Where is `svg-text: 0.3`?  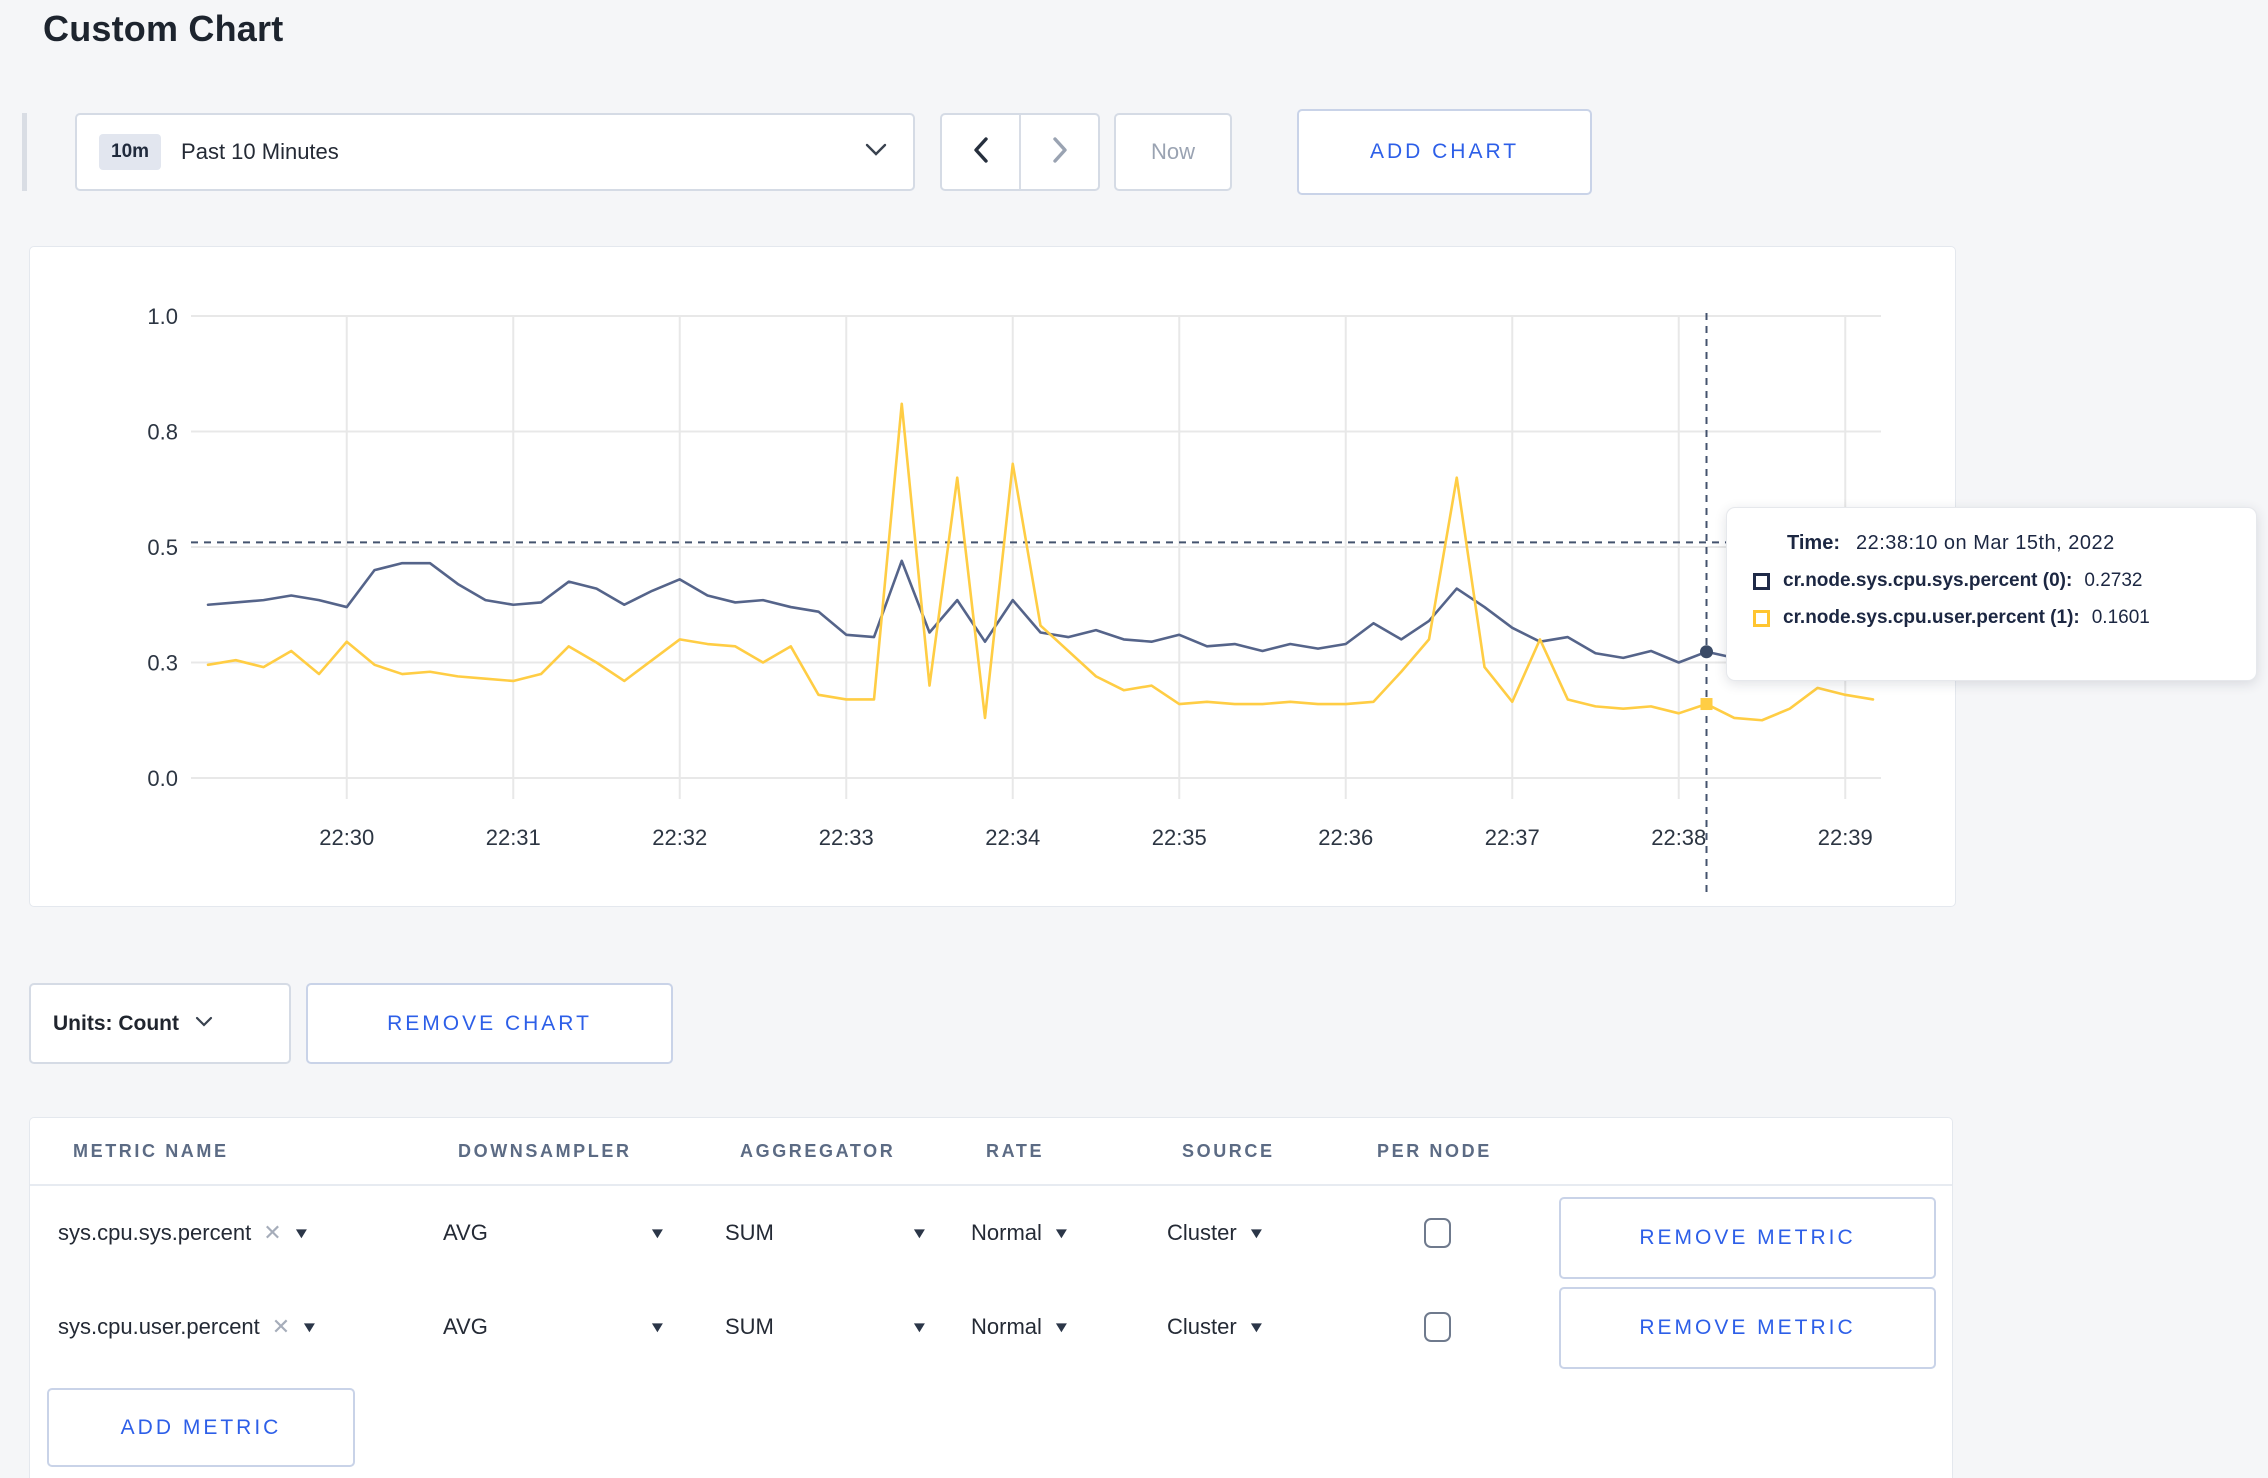
svg-text: 0.3 is located at coordinates (162, 663).